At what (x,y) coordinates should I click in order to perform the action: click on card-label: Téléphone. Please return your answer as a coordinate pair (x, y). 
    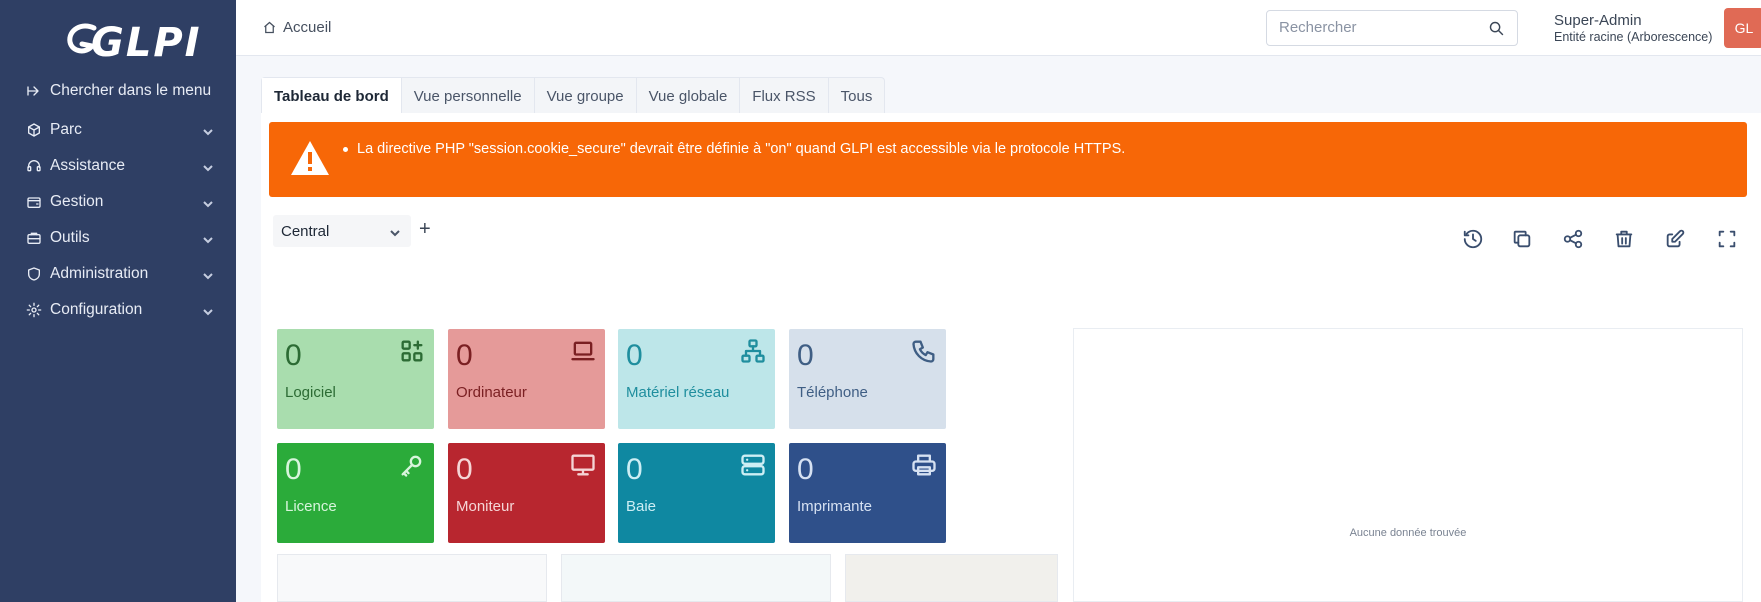
    Looking at the image, I should click on (832, 392).